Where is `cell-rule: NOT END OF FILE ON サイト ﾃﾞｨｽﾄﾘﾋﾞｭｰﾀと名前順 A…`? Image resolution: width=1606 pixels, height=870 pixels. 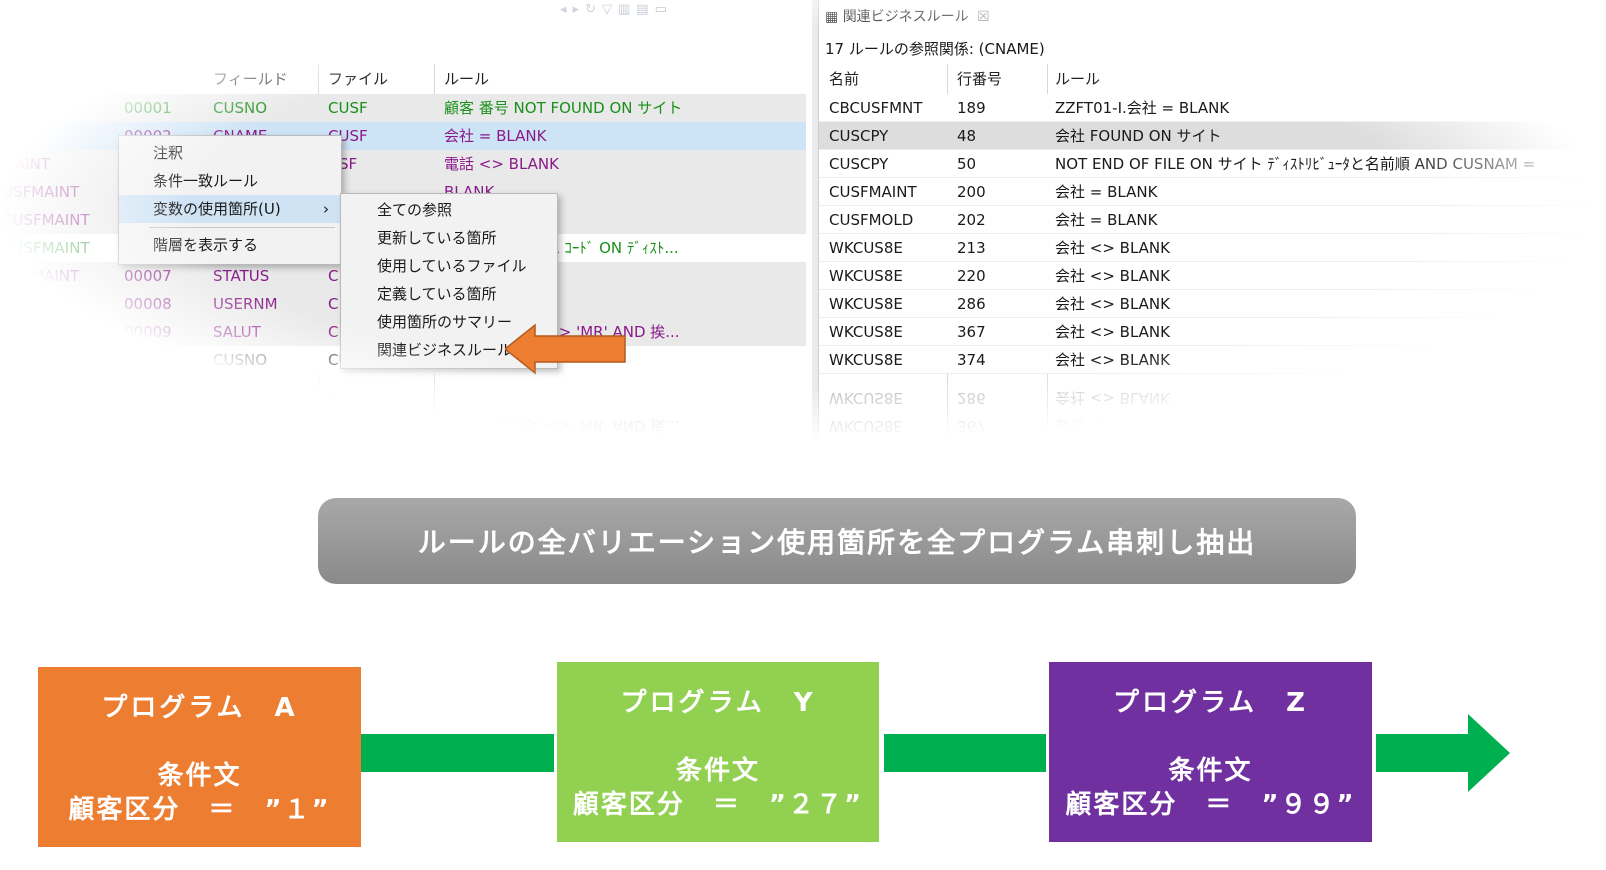
cell-rule: NOT END OF FILE ON サイト ﾃﾞｨｽﾄﾘﾋﾞｭｰﾀと名前順 A… is located at coordinates (1295, 164).